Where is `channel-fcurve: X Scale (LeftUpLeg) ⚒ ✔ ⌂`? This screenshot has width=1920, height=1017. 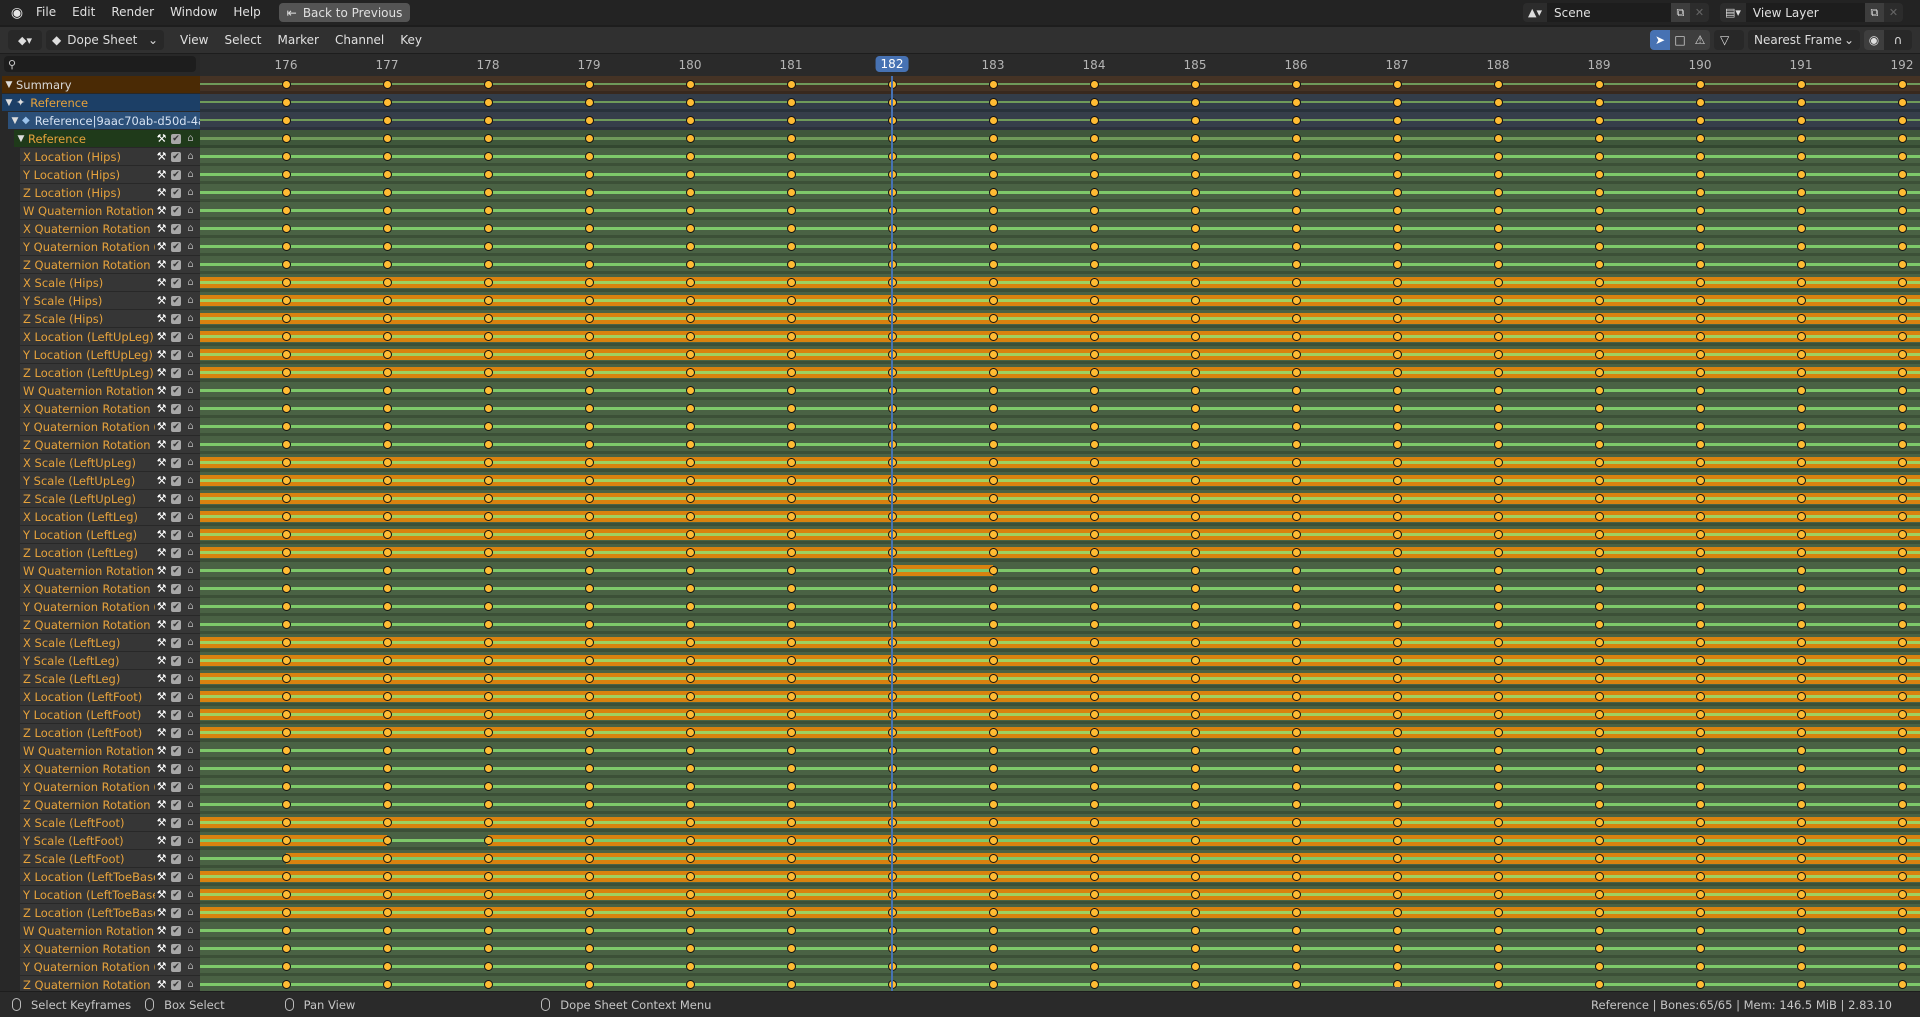 channel-fcurve: X Scale (LeftUpLeg) ⚒ ✔ ⌂ is located at coordinates (110, 462).